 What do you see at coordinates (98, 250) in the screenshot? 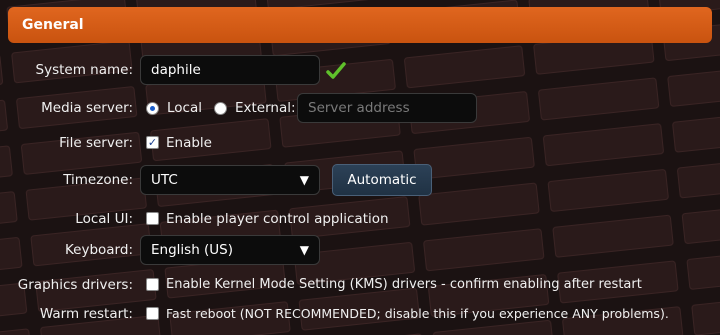
I see `keyboard-label: Keyboard:` at bounding box center [98, 250].